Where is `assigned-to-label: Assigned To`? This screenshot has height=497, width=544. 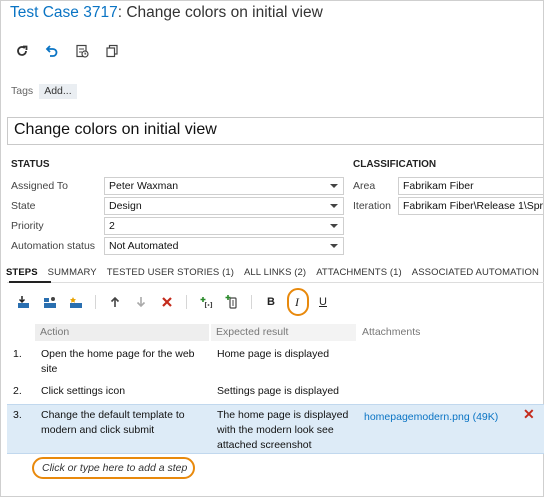
assigned-to-label: Assigned To is located at coordinates (40, 186).